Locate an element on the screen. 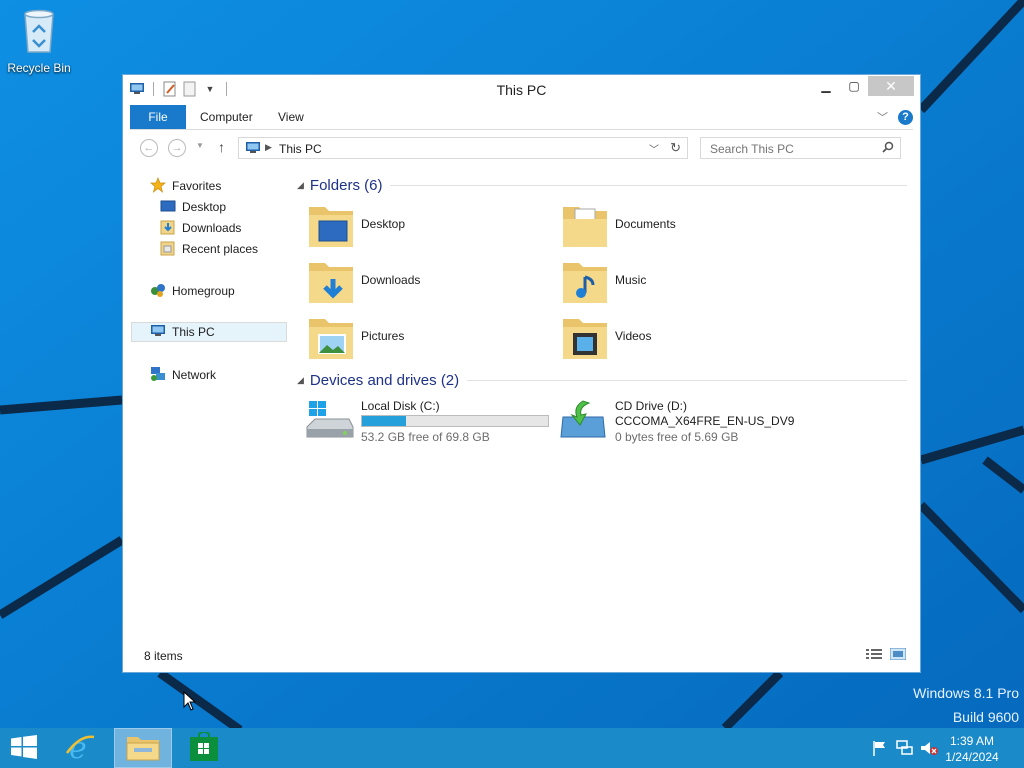 This screenshot has width=1024, height=768. minimize-button: ▁ is located at coordinates (826, 86).